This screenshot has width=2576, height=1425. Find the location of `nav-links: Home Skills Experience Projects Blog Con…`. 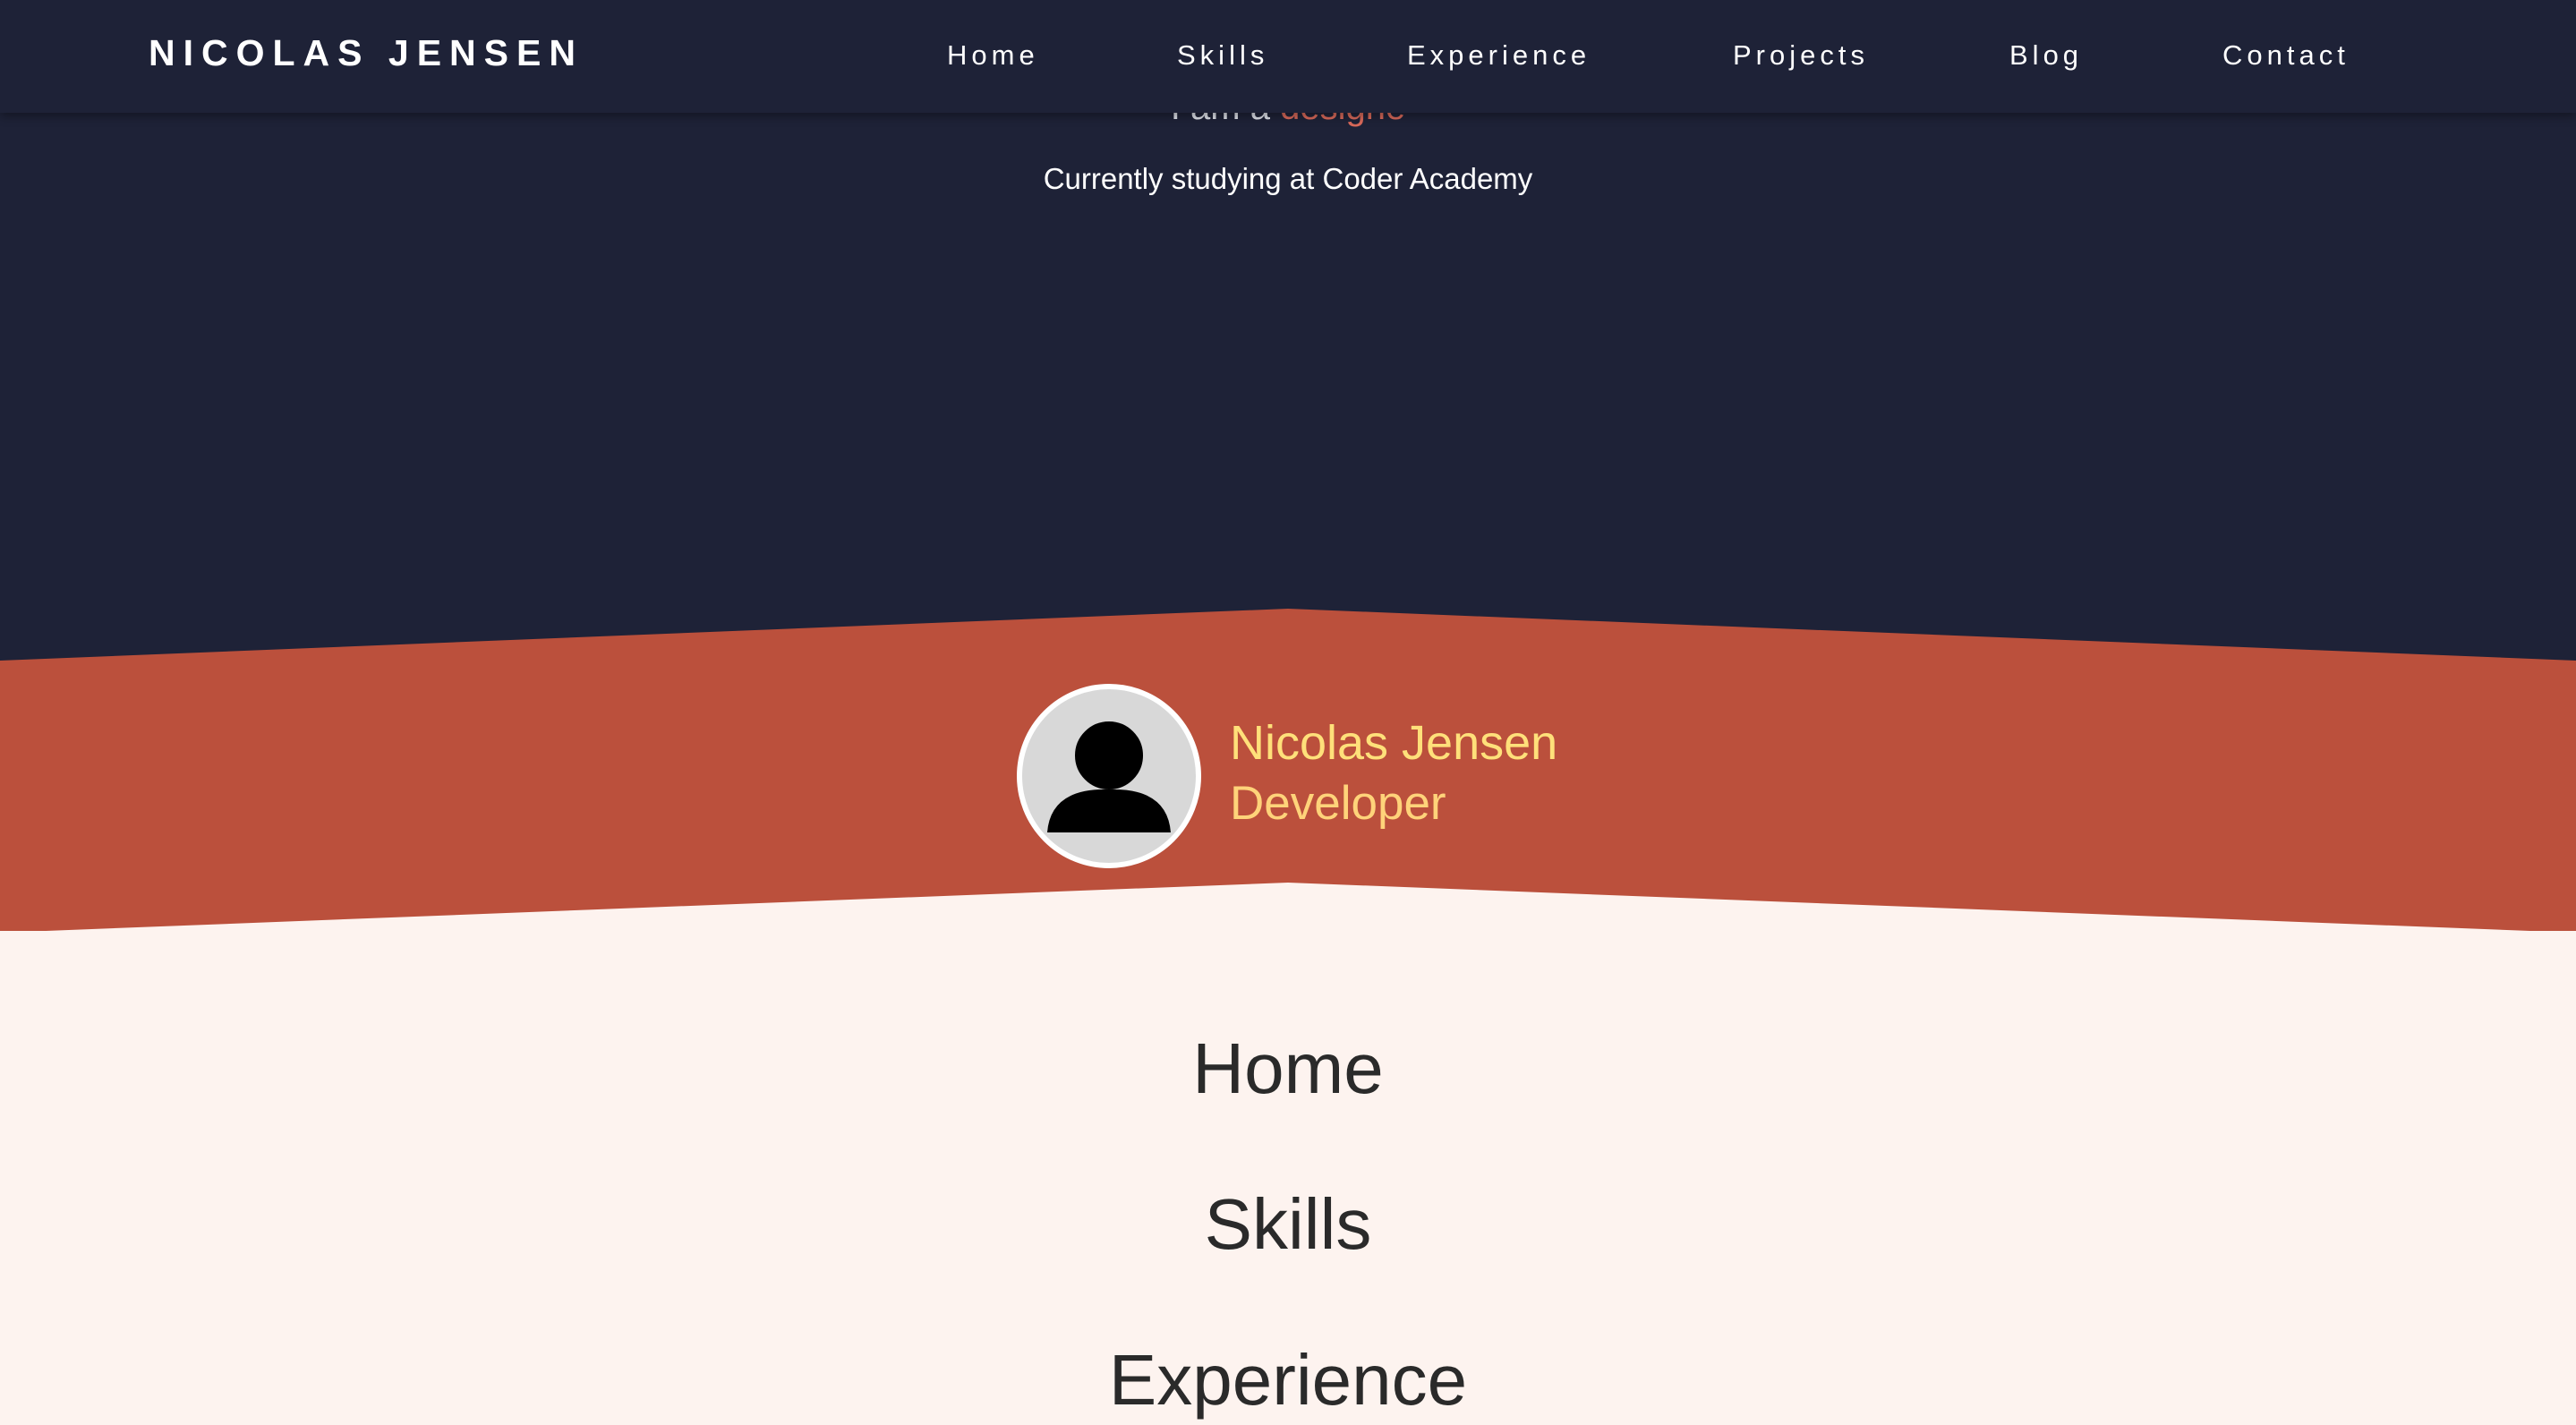

nav-links: Home Skills Experience Projects Blog Con… is located at coordinates (1288, 57).